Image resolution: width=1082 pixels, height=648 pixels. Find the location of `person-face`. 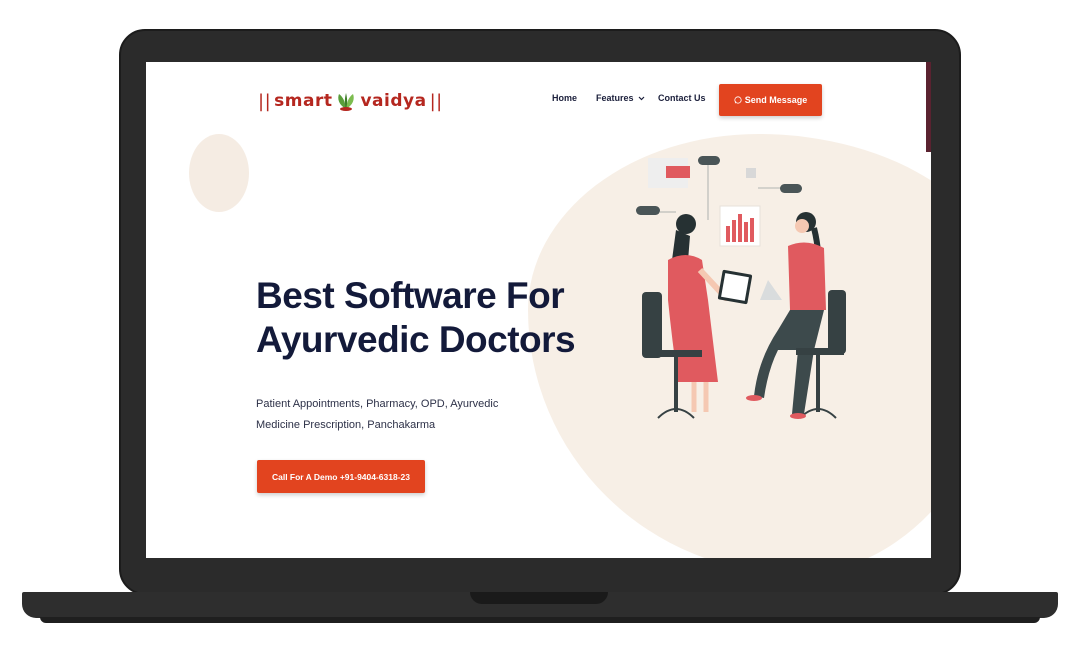

person-face is located at coordinates (802, 226).